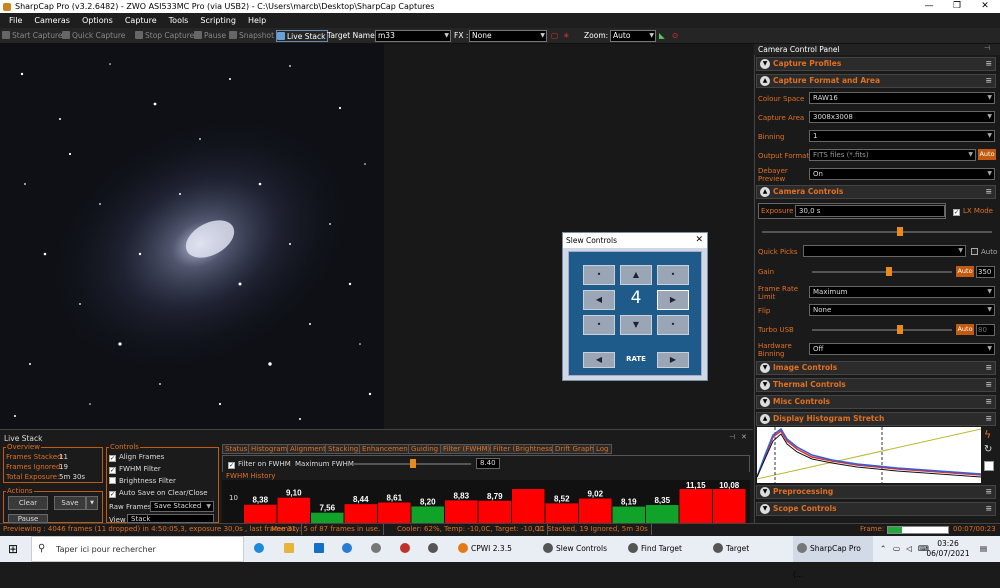 Image resolution: width=1000 pixels, height=588 pixels. Describe the element at coordinates (28, 518) in the screenshot. I see `pause-stack-button: Pause` at that location.